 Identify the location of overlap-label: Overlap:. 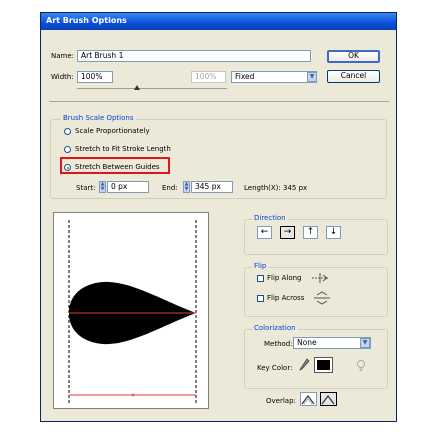
(281, 401).